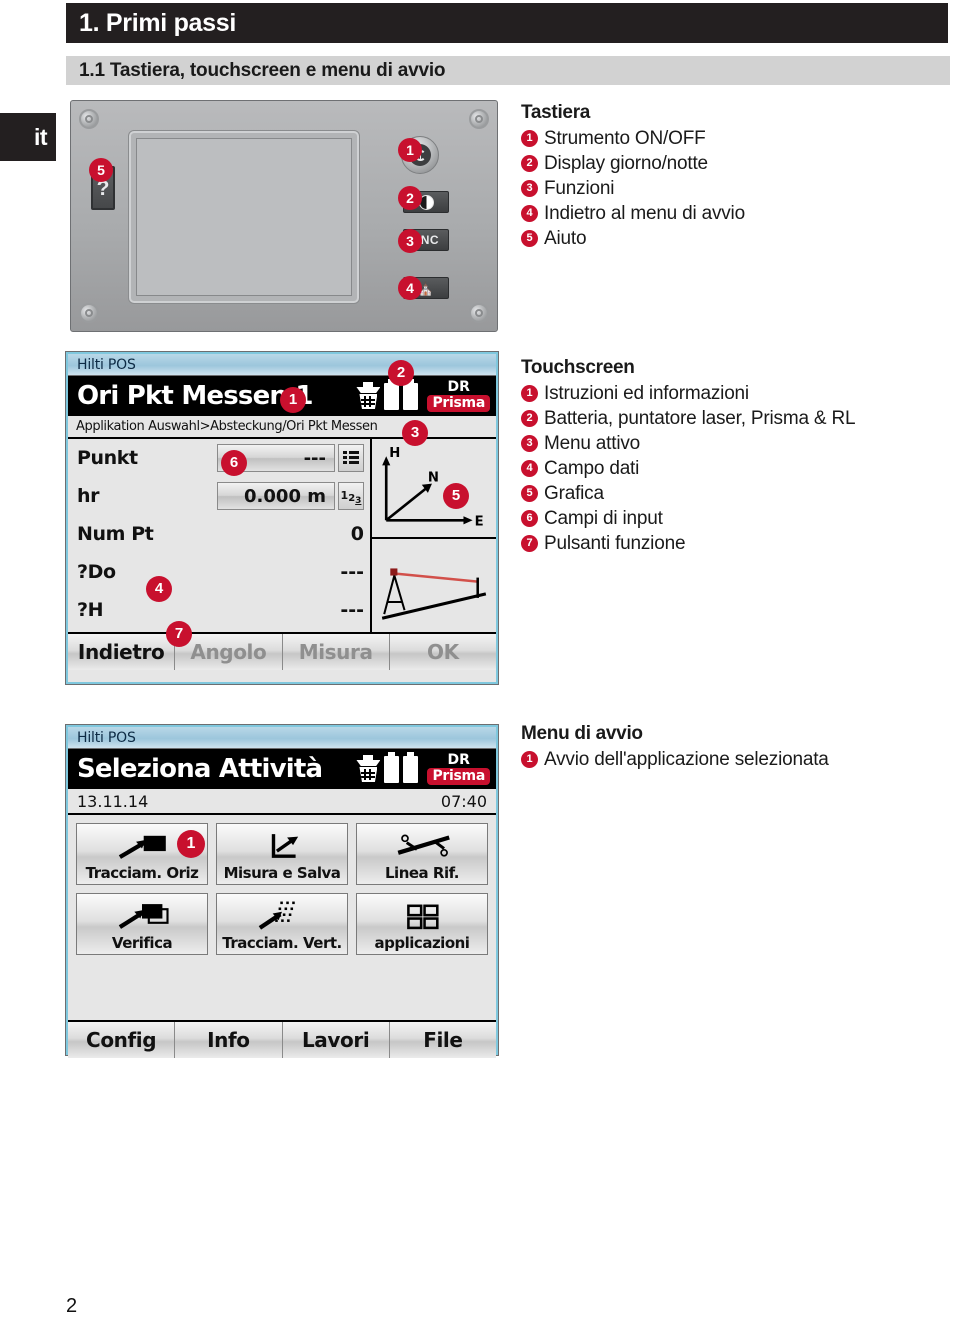 The height and width of the screenshot is (1341, 960). What do you see at coordinates (422, 943) in the screenshot?
I see `tile-label: applicazioni` at bounding box center [422, 943].